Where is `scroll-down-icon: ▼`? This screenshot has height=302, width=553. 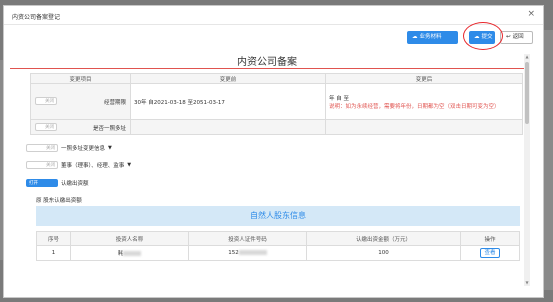
scroll-down-icon: ▼ is located at coordinates (527, 283).